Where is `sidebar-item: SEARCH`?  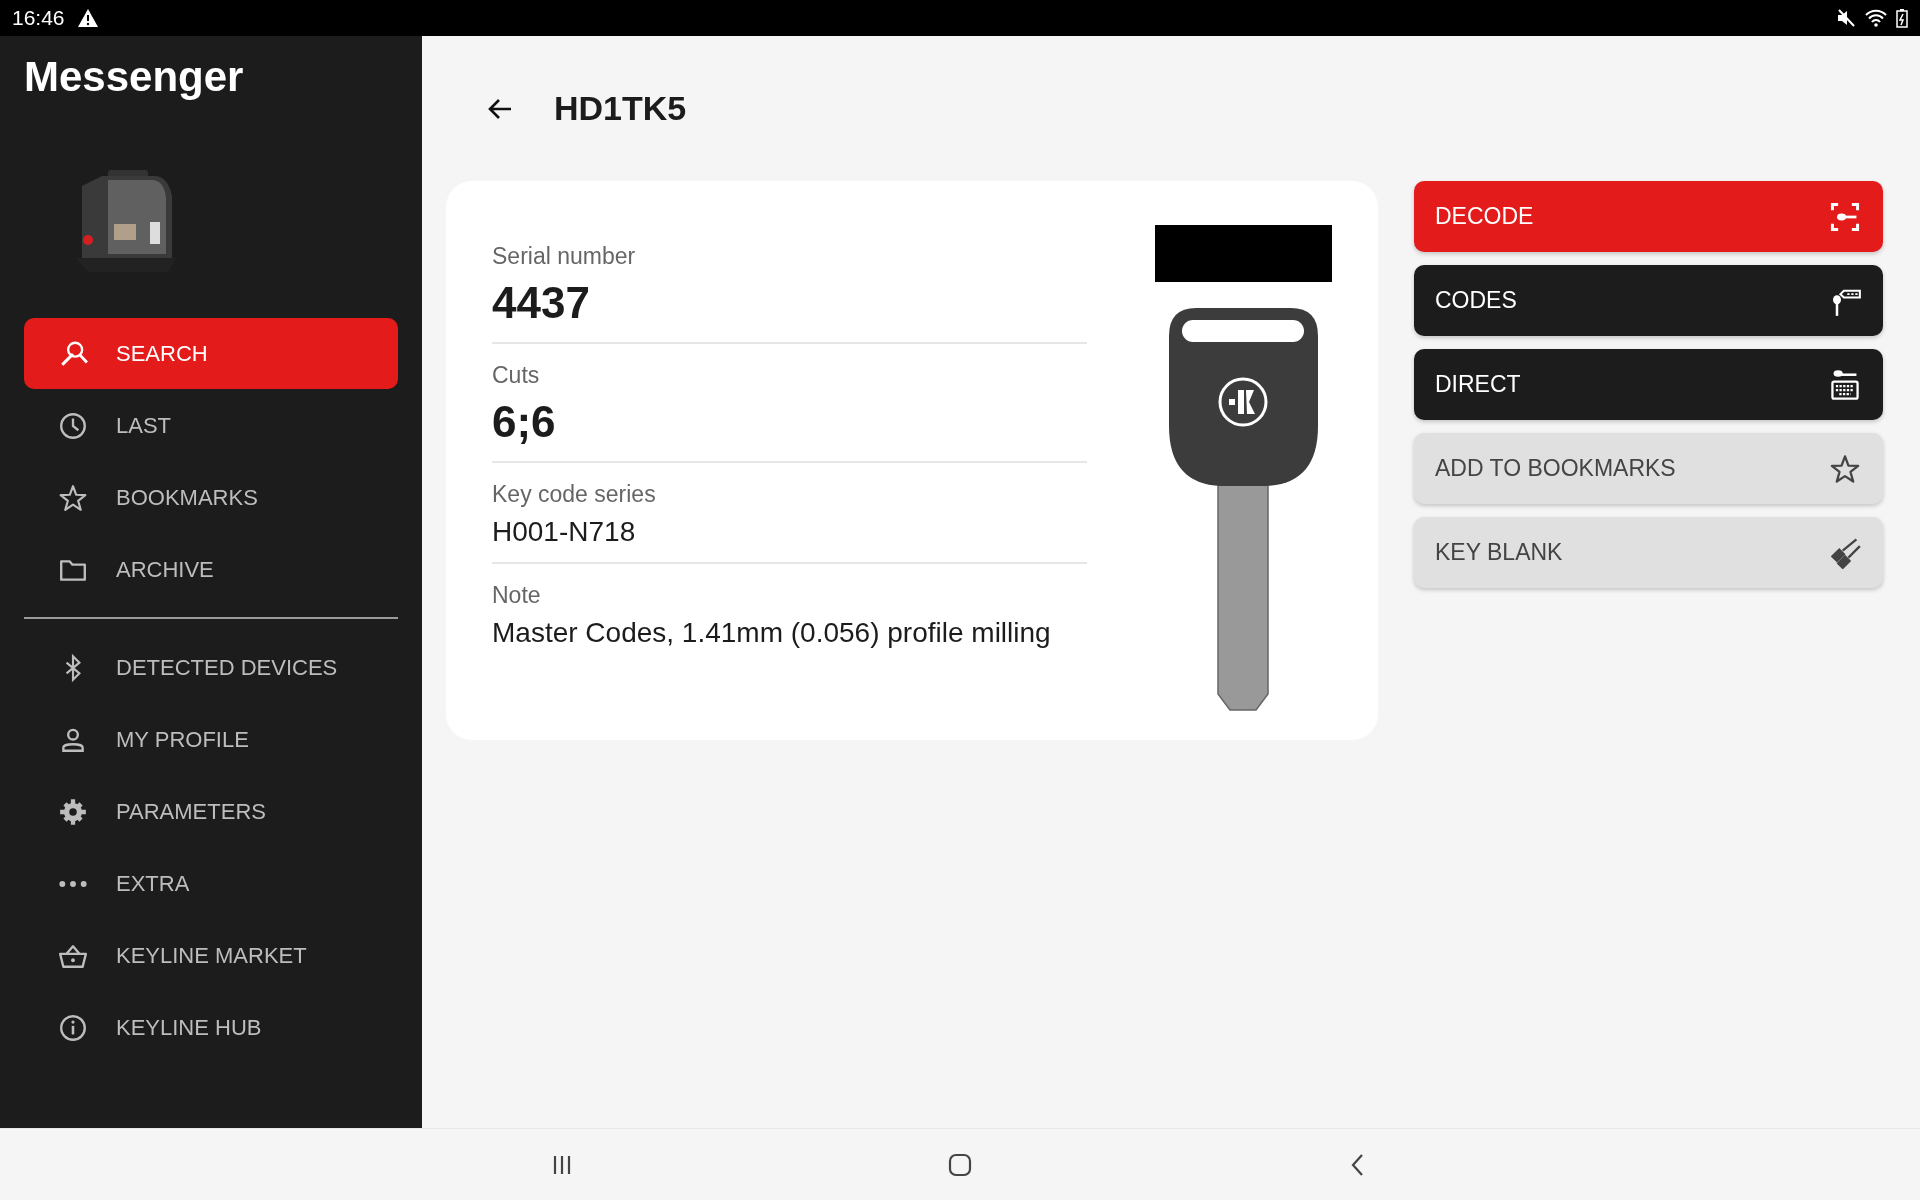 sidebar-item: SEARCH is located at coordinates (211, 354).